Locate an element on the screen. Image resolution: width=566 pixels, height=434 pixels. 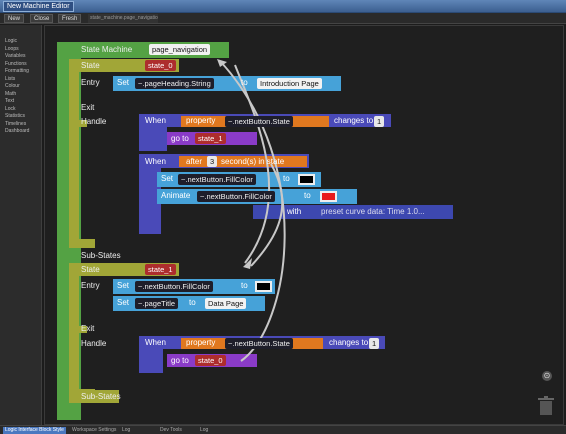
sidebar-item-loops: Loops is located at coordinates (20, 50).